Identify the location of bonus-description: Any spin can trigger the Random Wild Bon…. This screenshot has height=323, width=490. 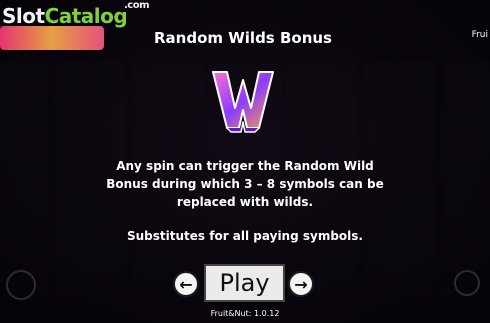
(245, 184).